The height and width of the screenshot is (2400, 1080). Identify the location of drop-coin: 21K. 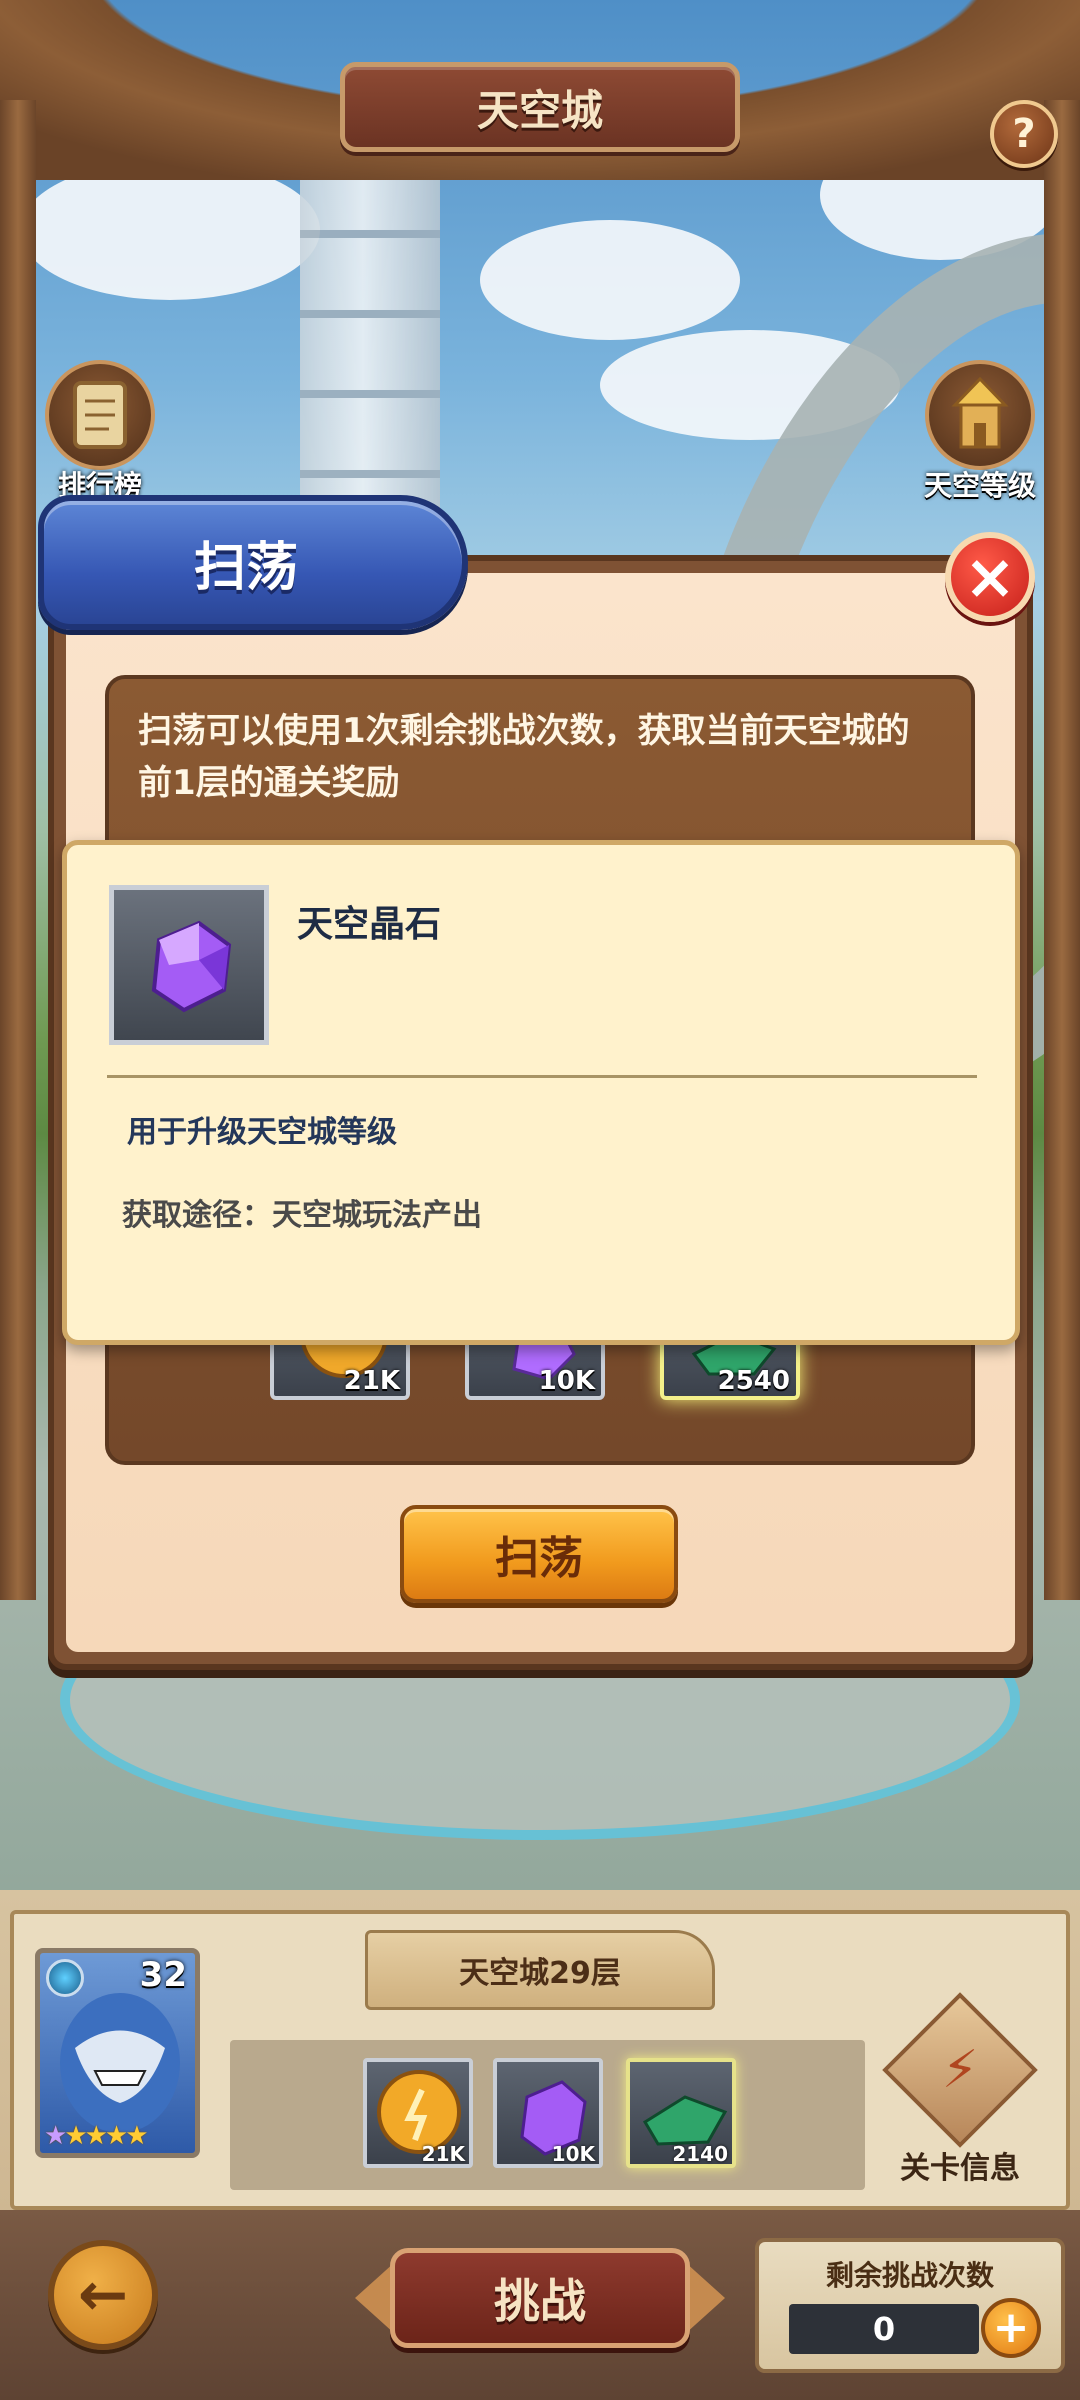
(418, 2113).